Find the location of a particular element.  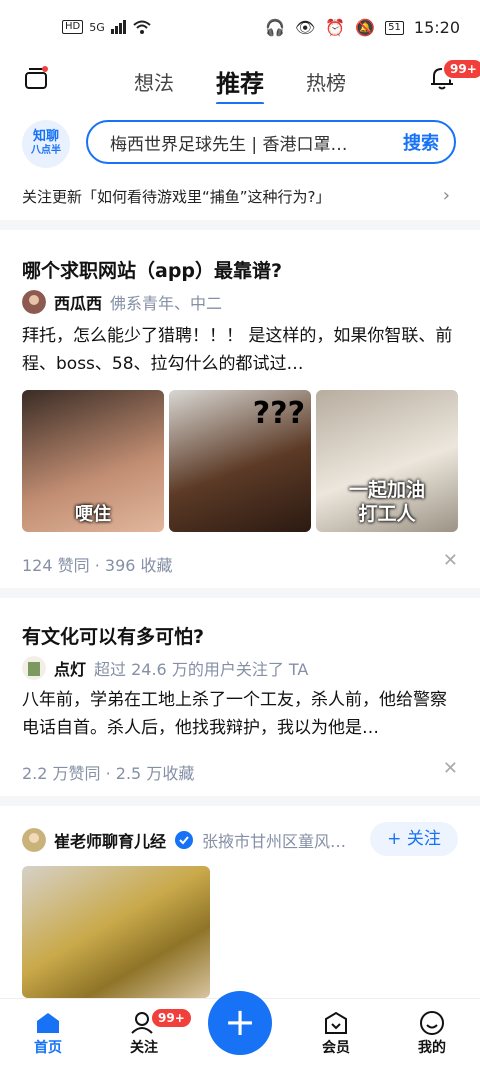

card-title: 哪个求职网站（app）最靠谱? is located at coordinates (152, 269).